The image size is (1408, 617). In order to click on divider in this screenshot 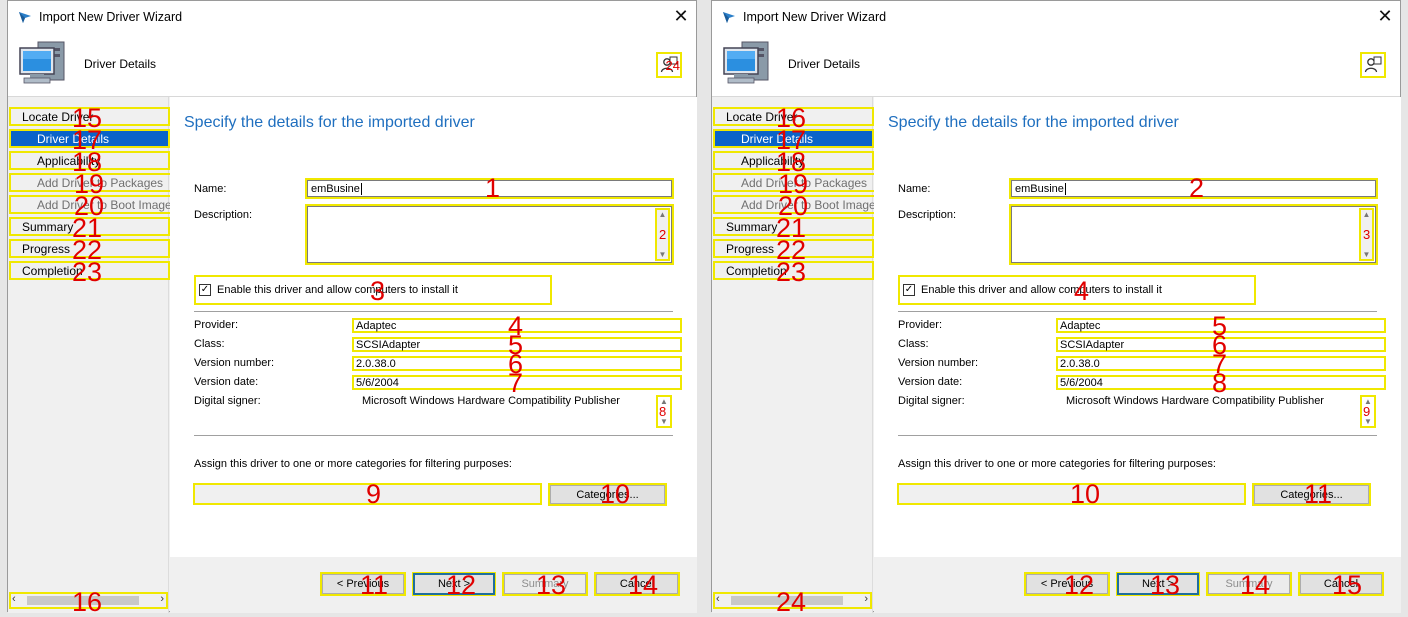, I will do `click(433, 311)`.